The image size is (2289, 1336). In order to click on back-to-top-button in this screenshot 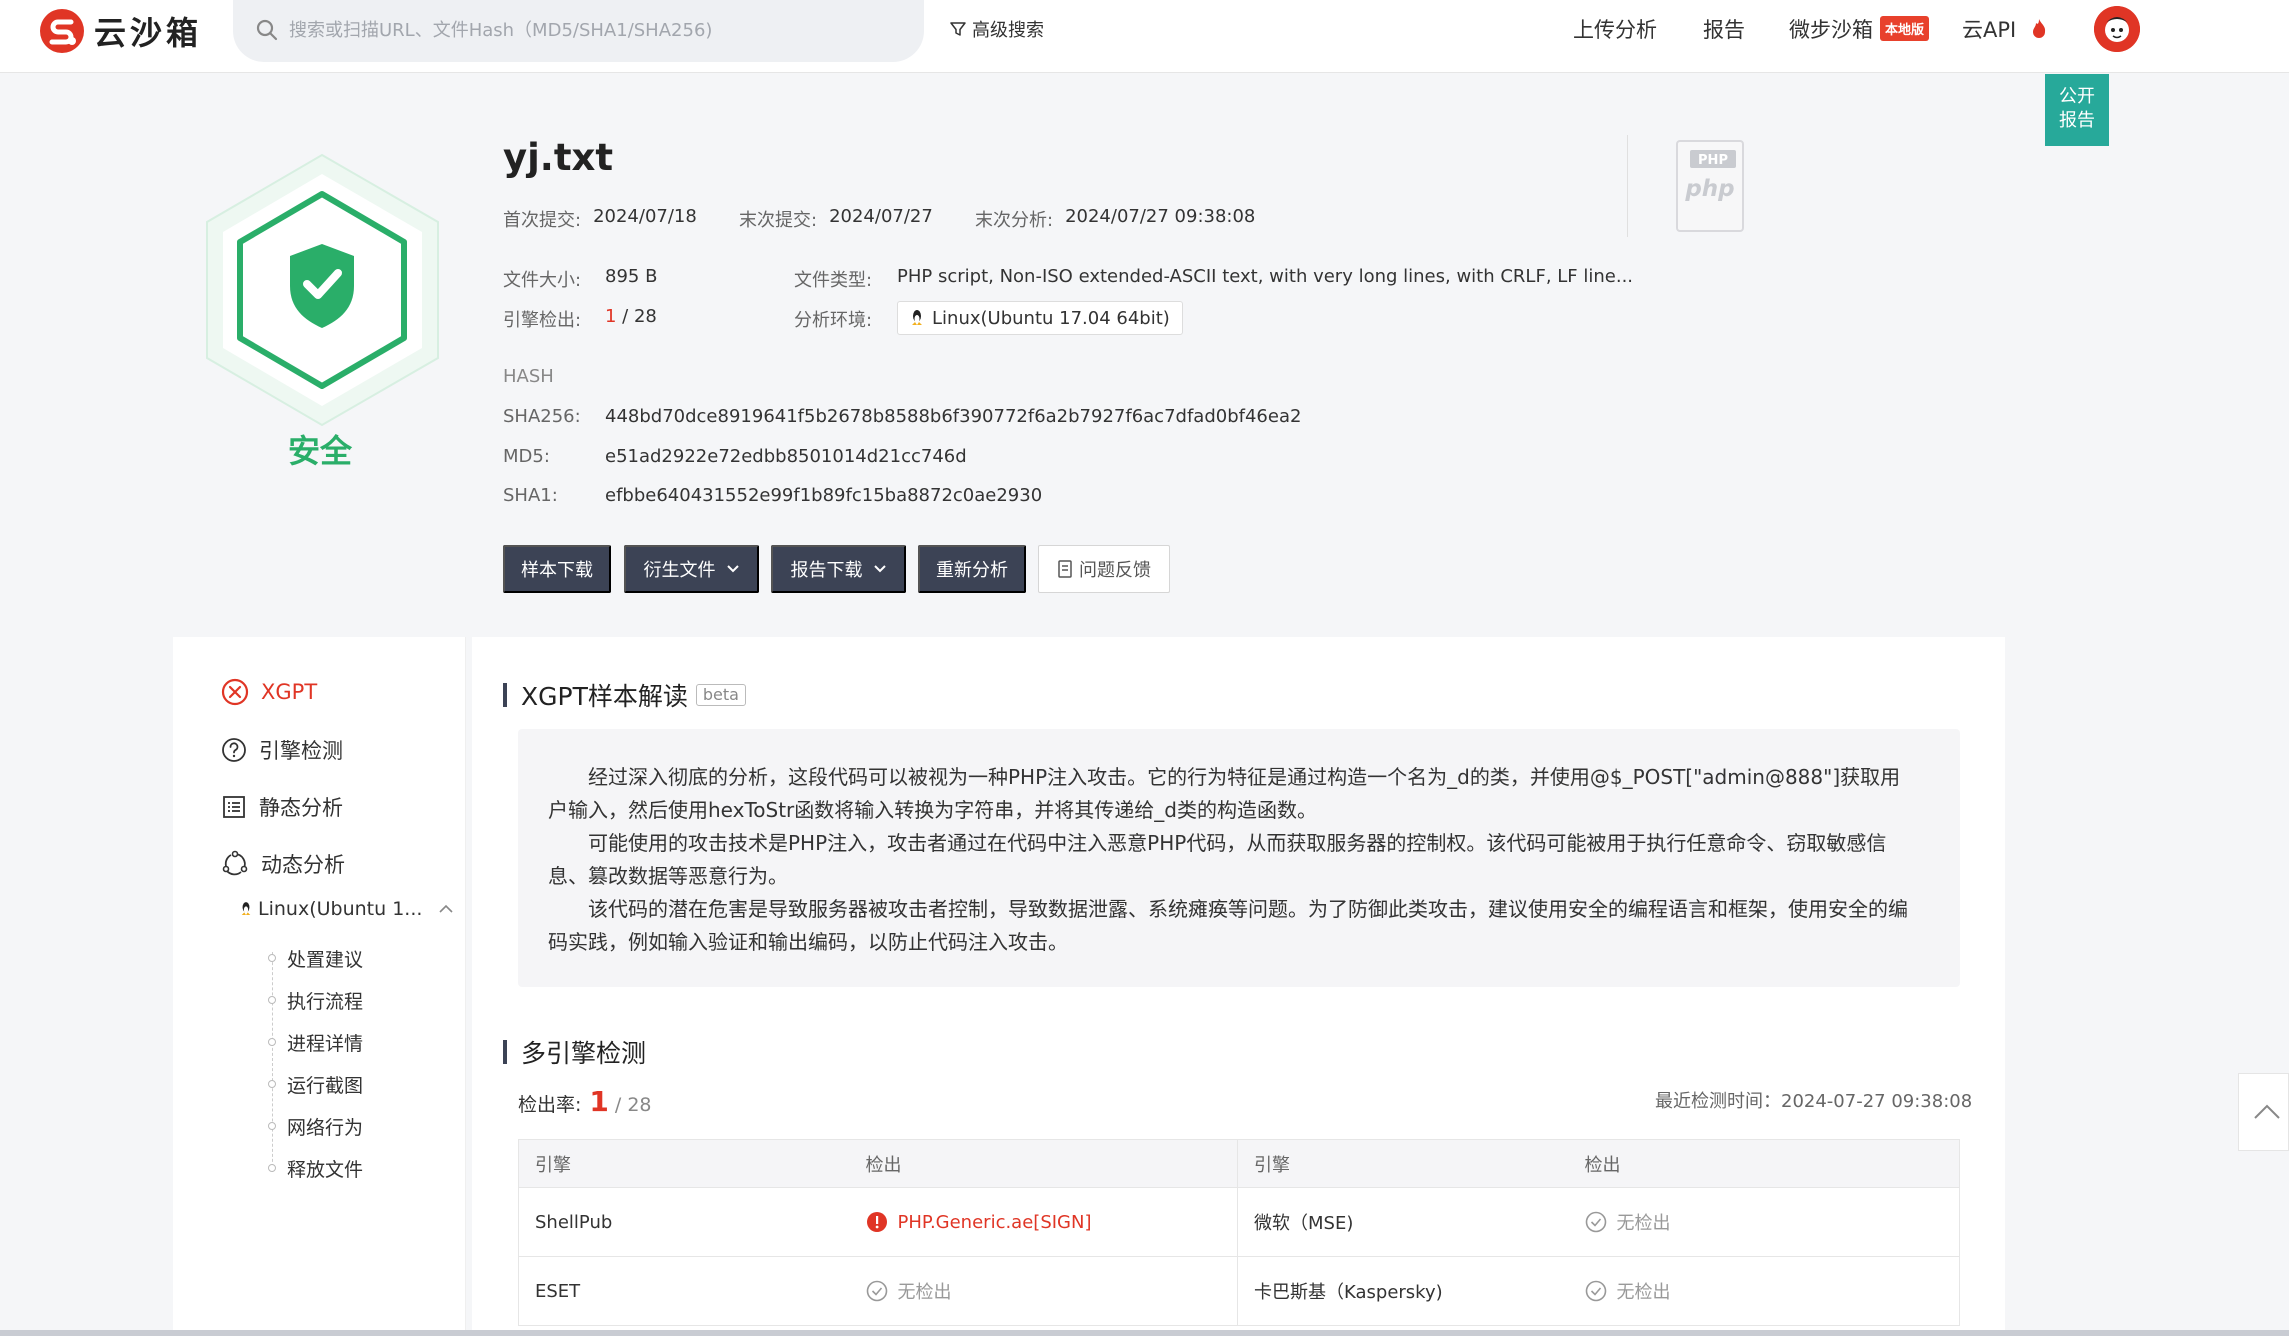, I will do `click(2263, 1112)`.